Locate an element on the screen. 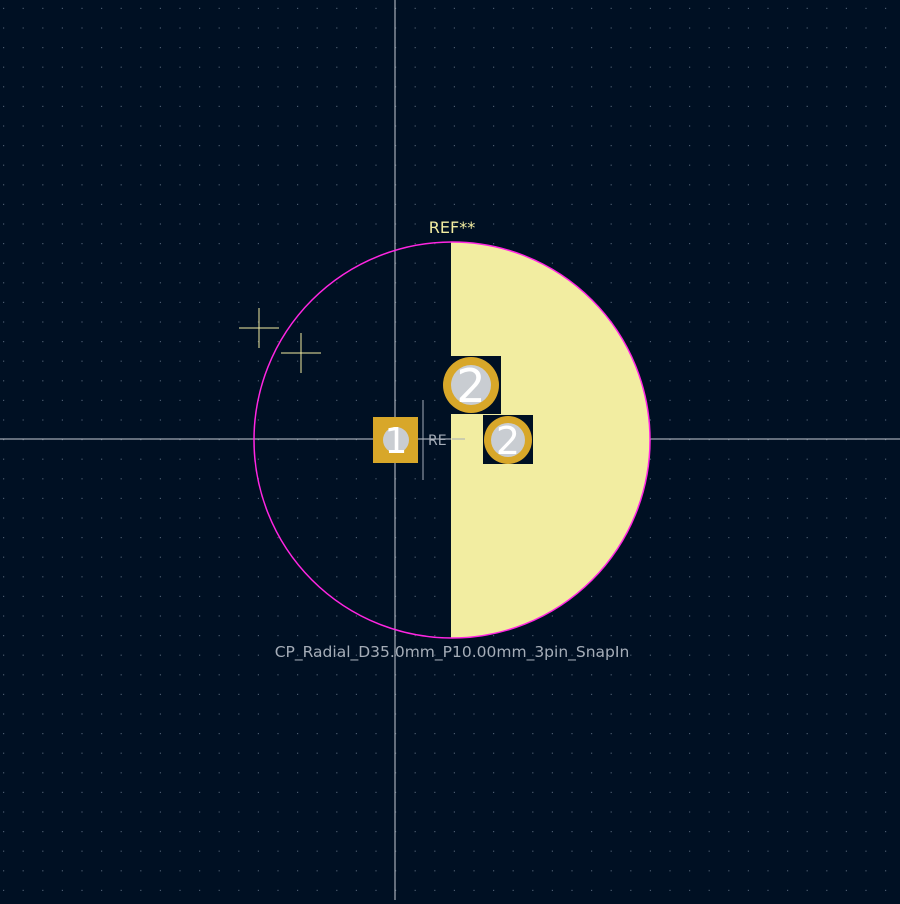 The width and height of the screenshot is (900, 904). pad-1: 1 is located at coordinates (395, 440).